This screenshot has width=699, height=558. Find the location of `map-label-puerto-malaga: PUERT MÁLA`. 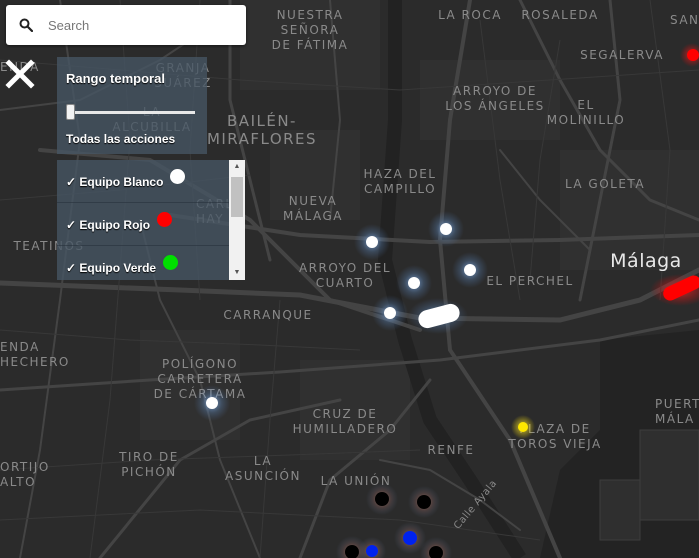

map-label-puerto-malaga: PUERT MÁLA is located at coordinates (677, 411).